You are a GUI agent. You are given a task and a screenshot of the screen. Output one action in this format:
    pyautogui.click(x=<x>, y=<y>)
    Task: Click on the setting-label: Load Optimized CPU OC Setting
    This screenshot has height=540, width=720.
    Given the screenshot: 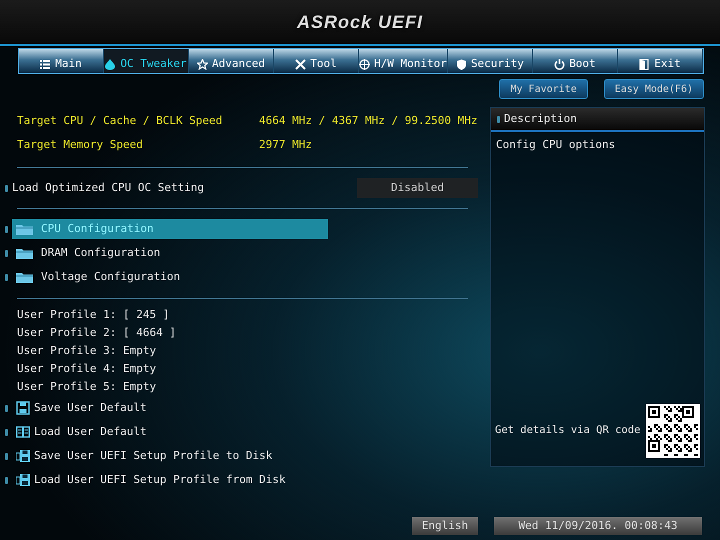 What is the action you would take?
    pyautogui.click(x=109, y=188)
    